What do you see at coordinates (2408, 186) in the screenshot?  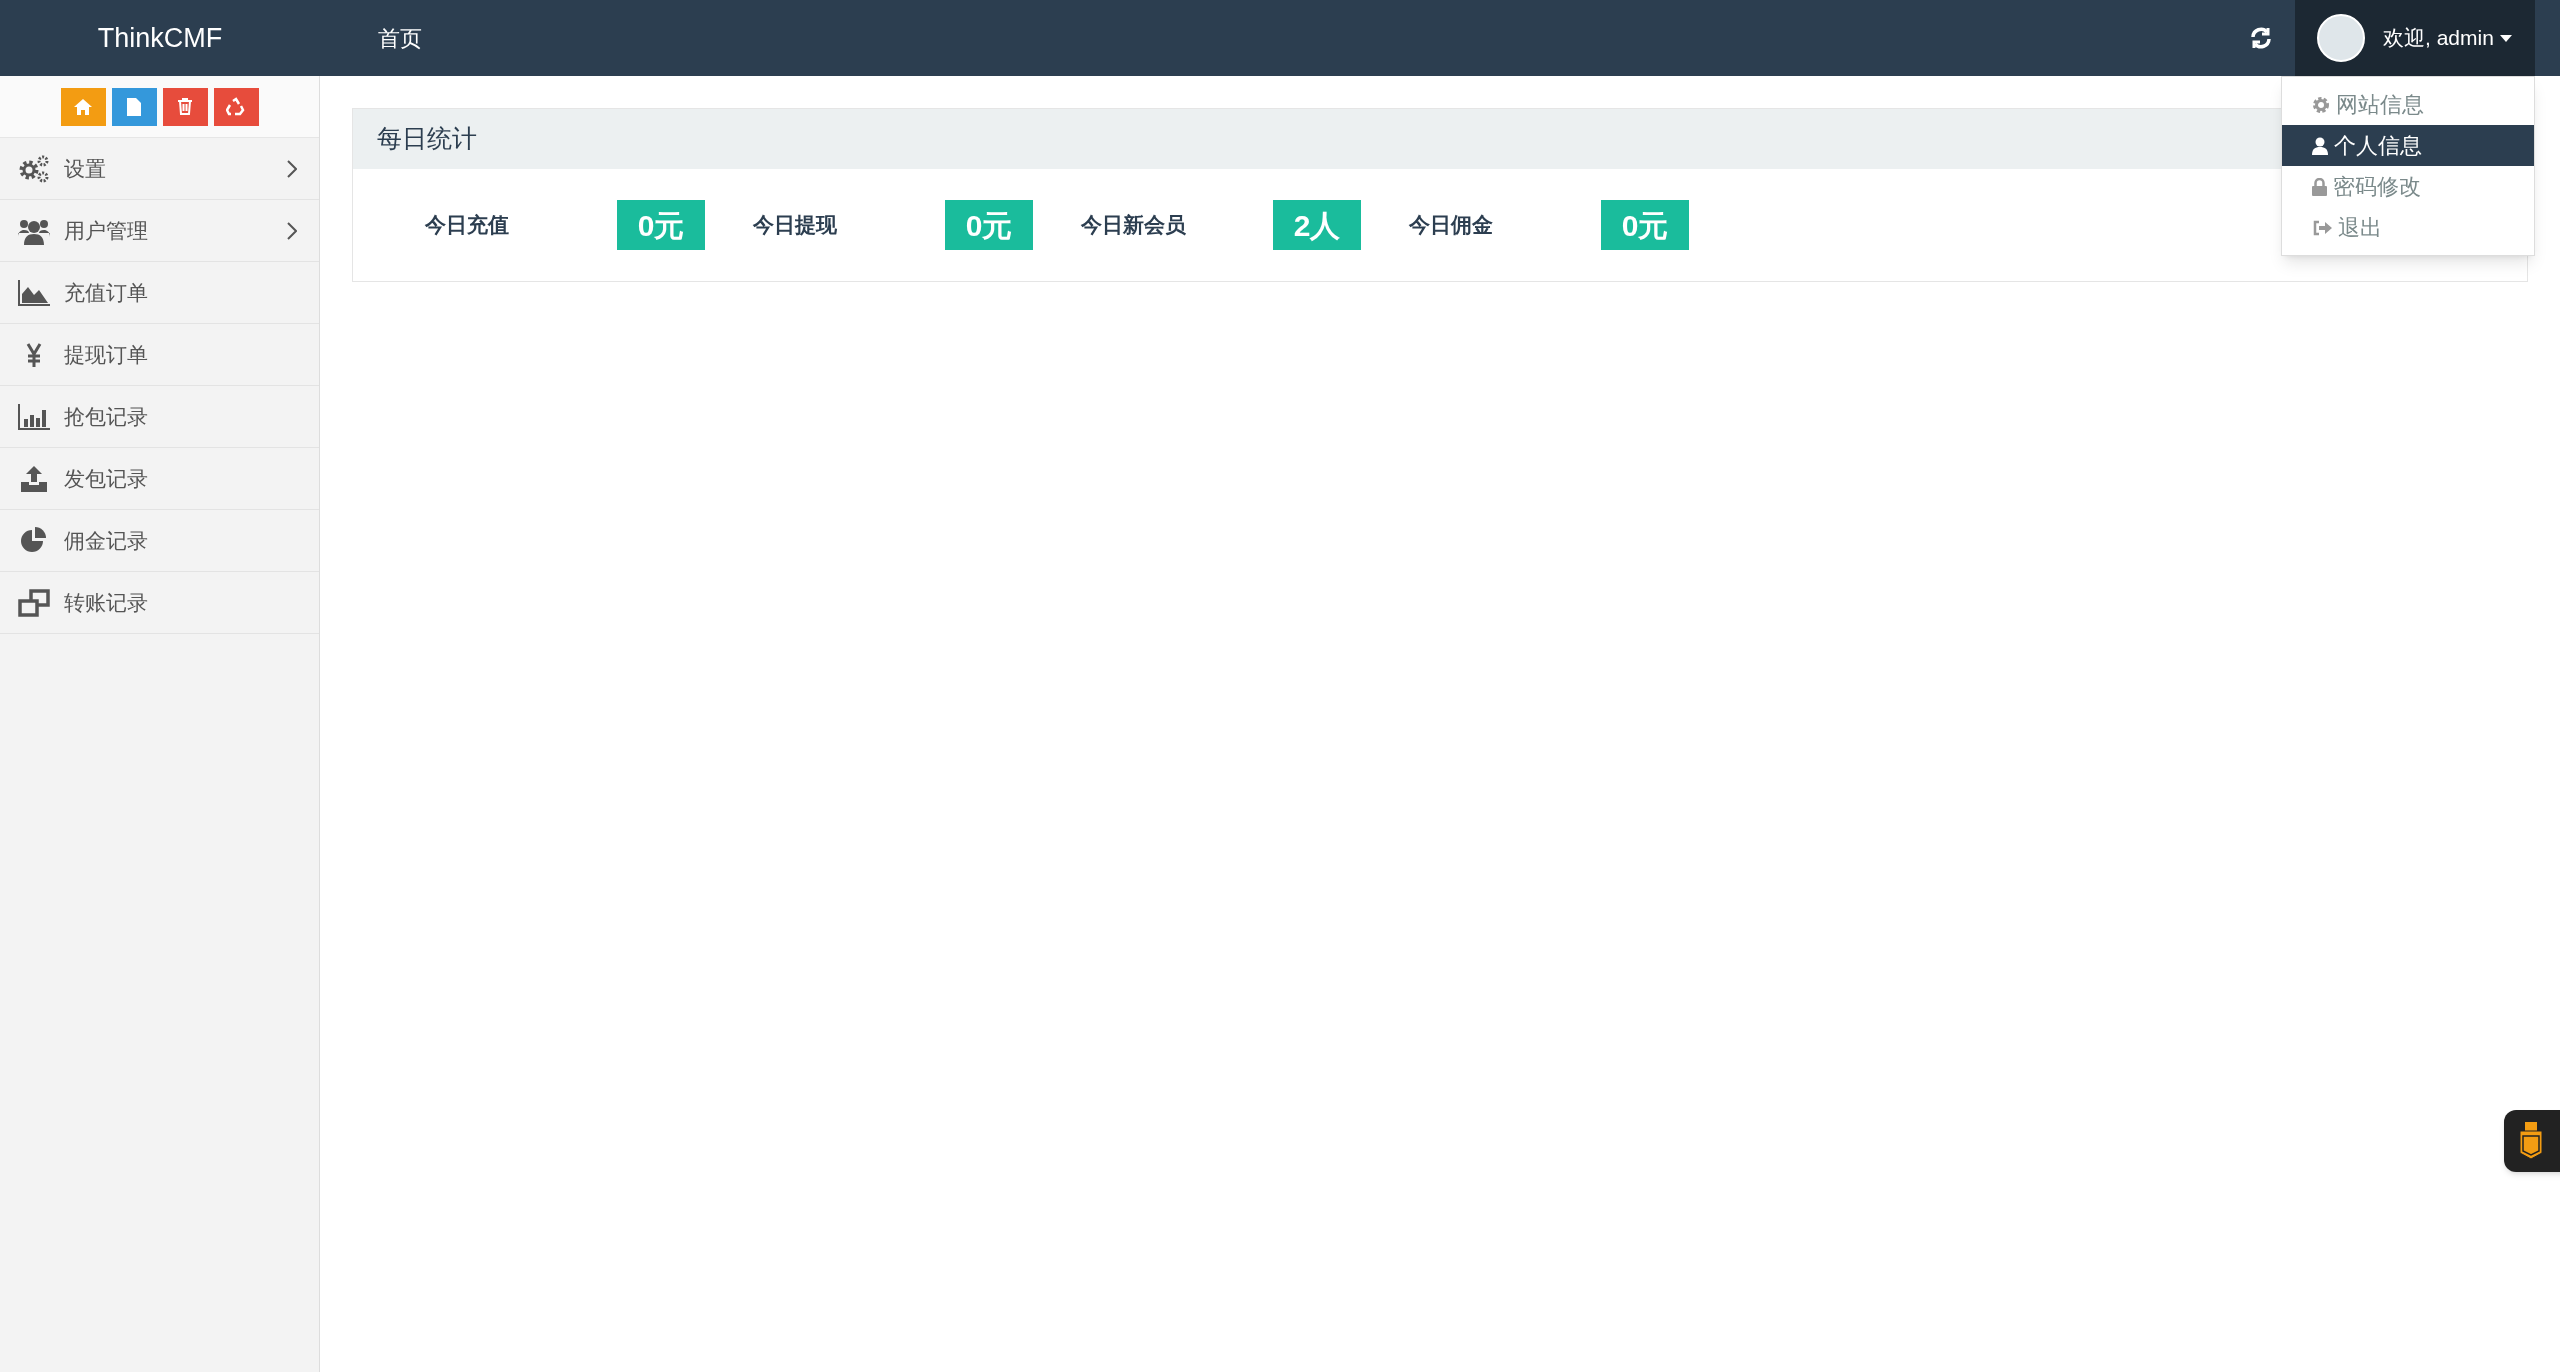 I see `dropdown-item: 密码修改` at bounding box center [2408, 186].